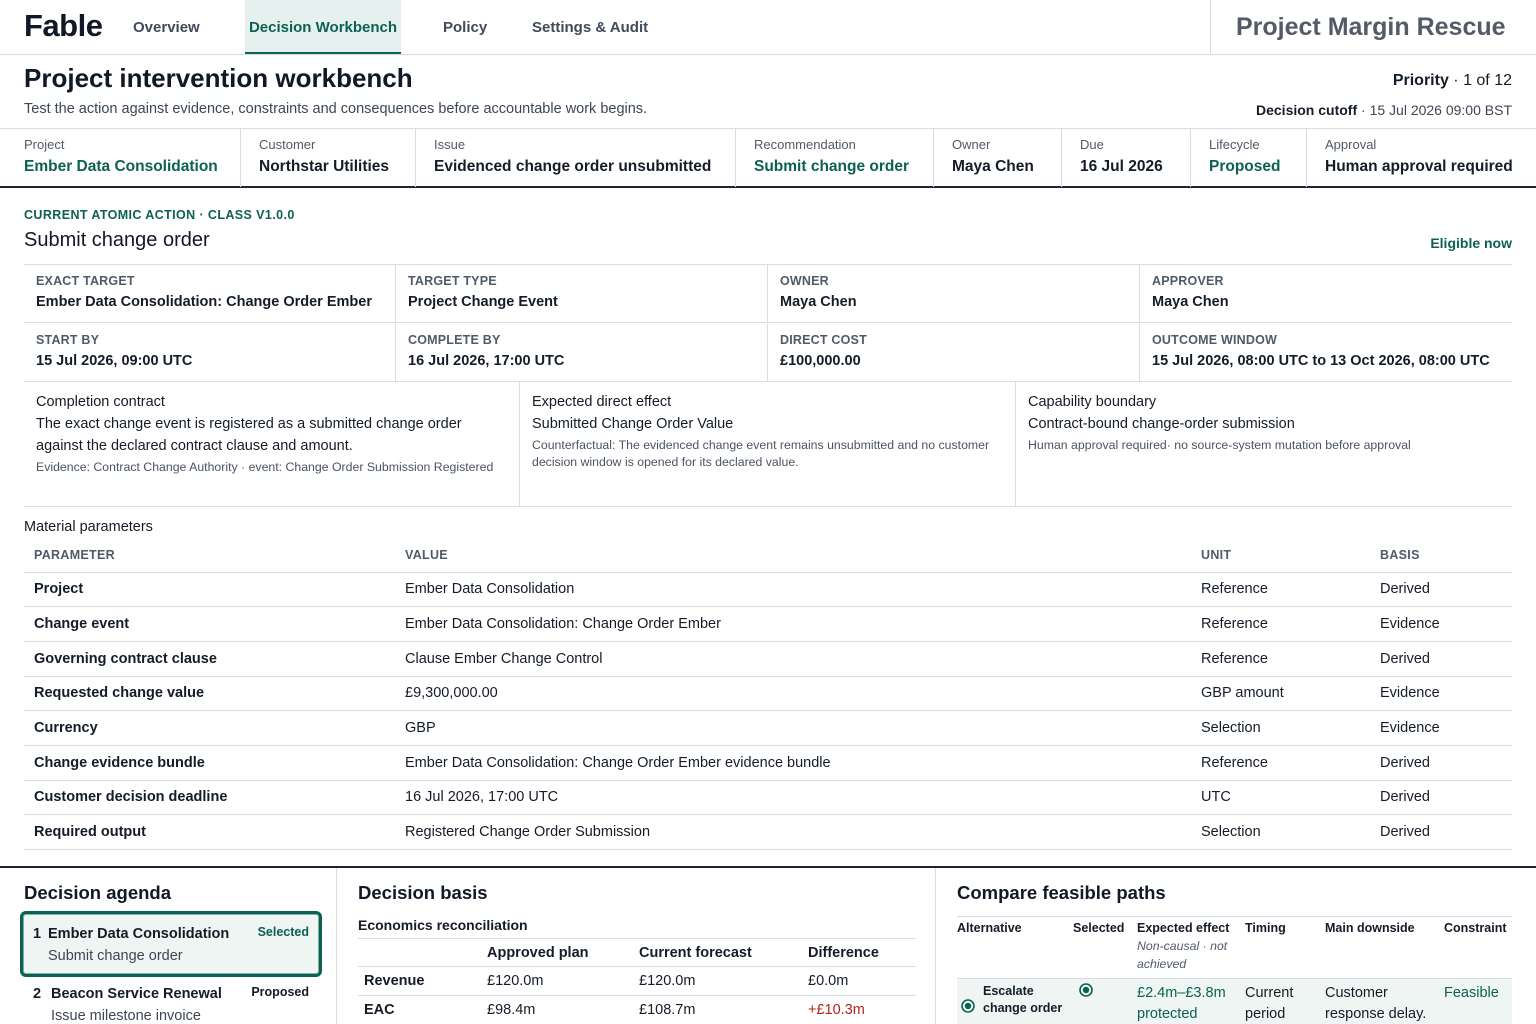  Describe the element at coordinates (573, 166) in the screenshot. I see `meta-value: Evidenced change order unsubmitted` at that location.